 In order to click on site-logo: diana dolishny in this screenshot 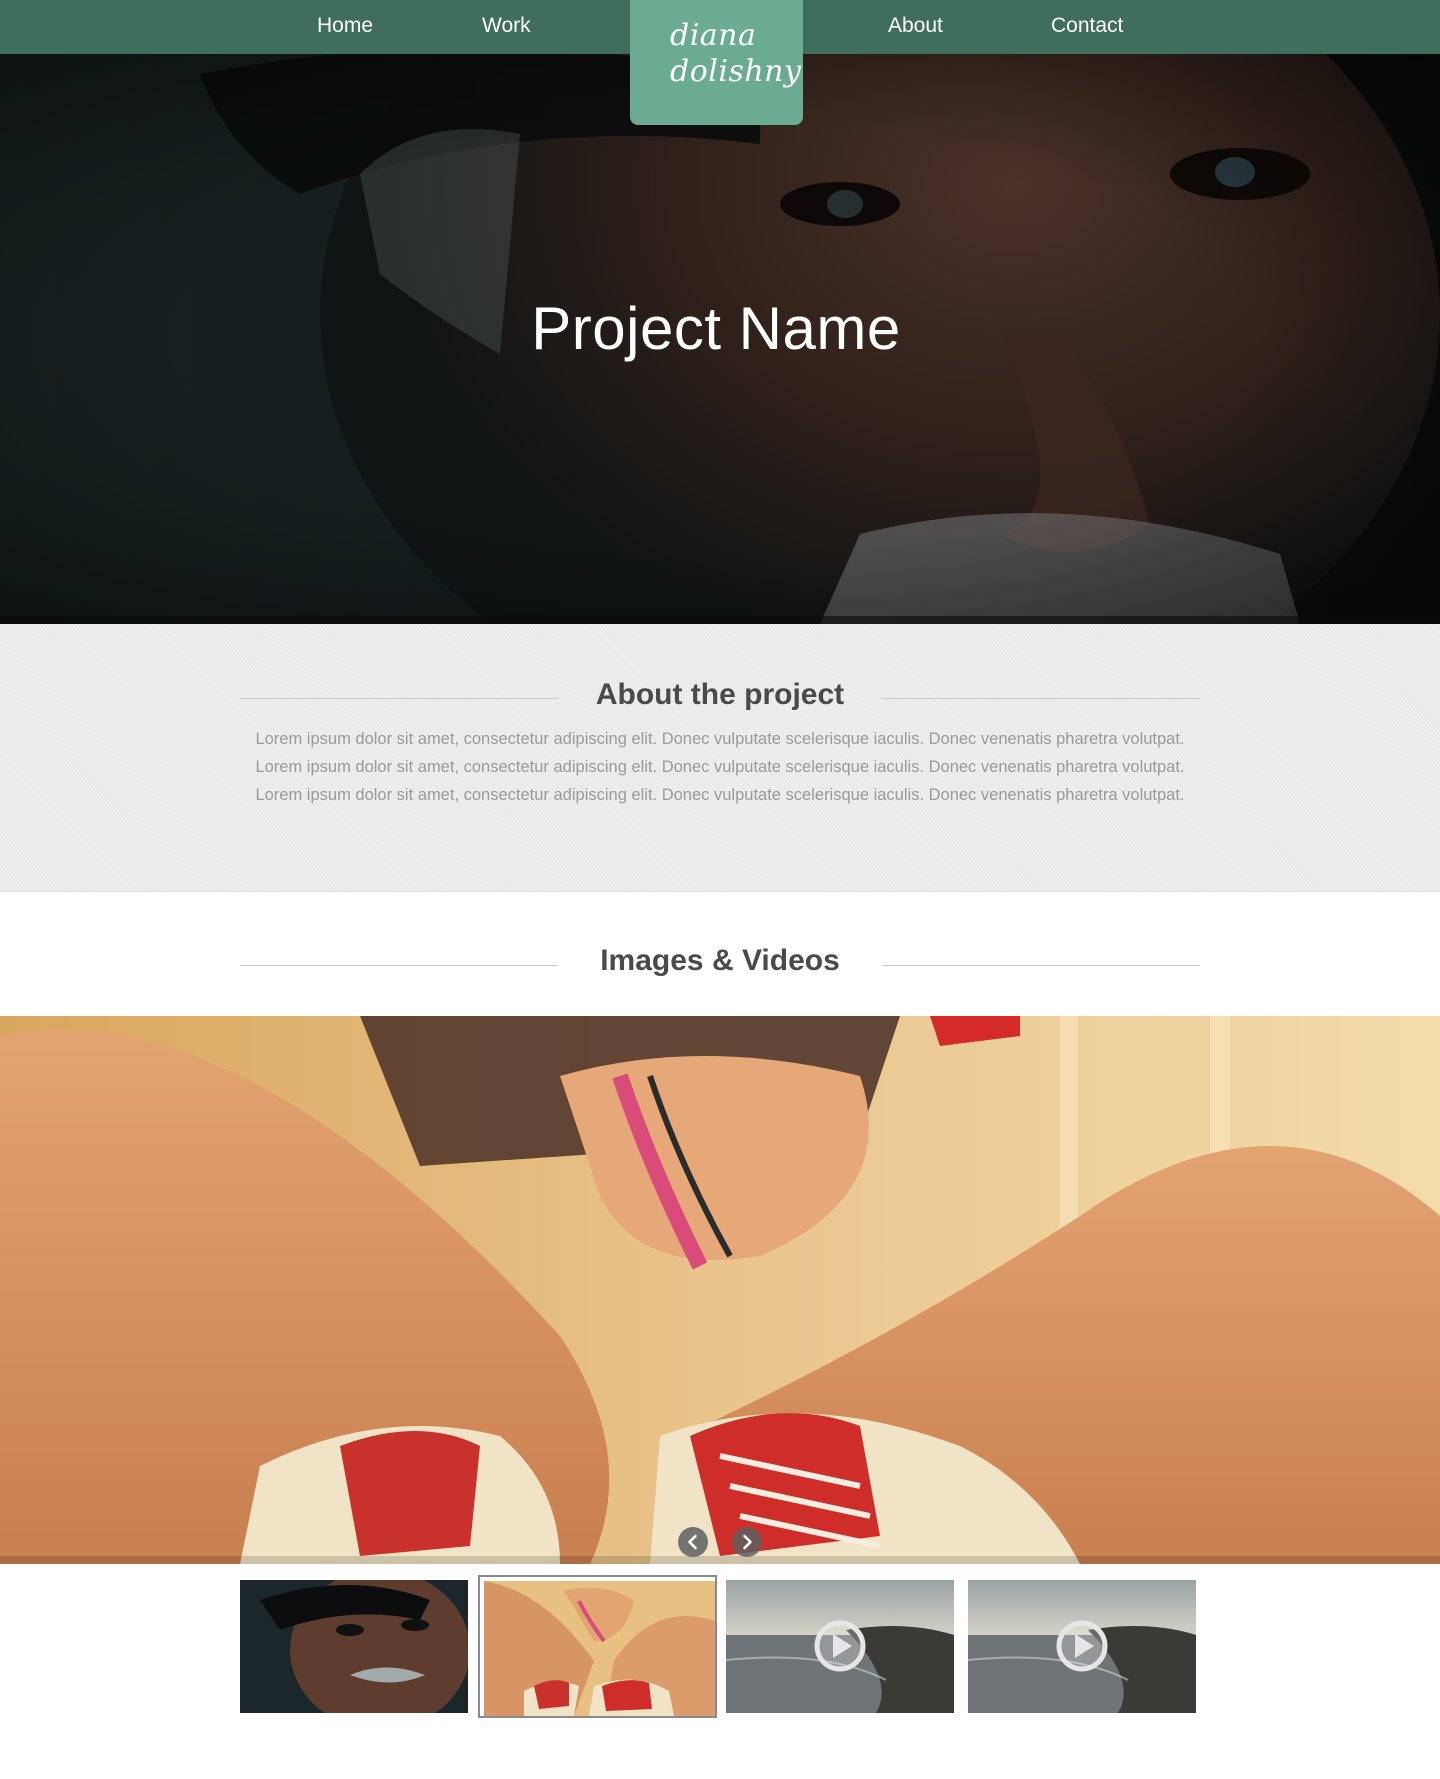, I will do `click(716, 62)`.